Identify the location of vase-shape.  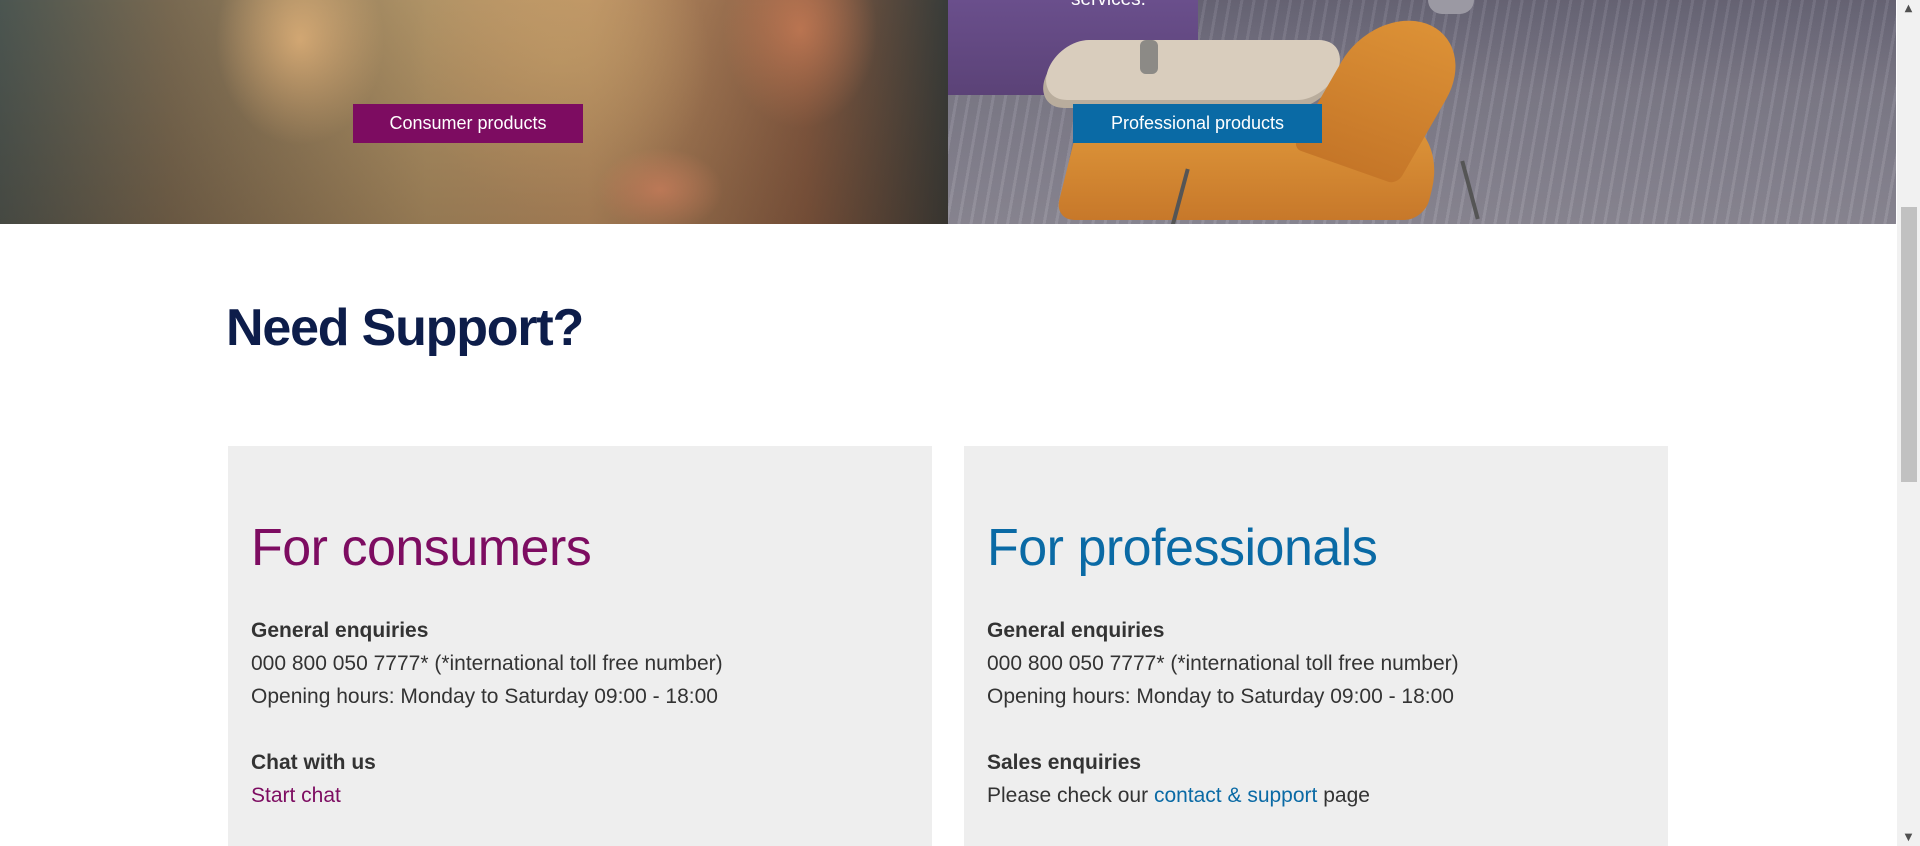
(1149, 57).